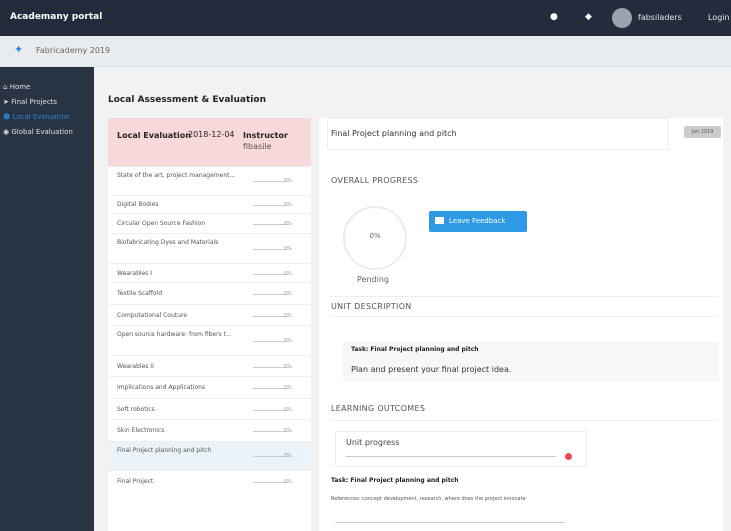 This screenshot has width=731, height=531. Describe the element at coordinates (622, 18) in the screenshot. I see `avatar` at that location.